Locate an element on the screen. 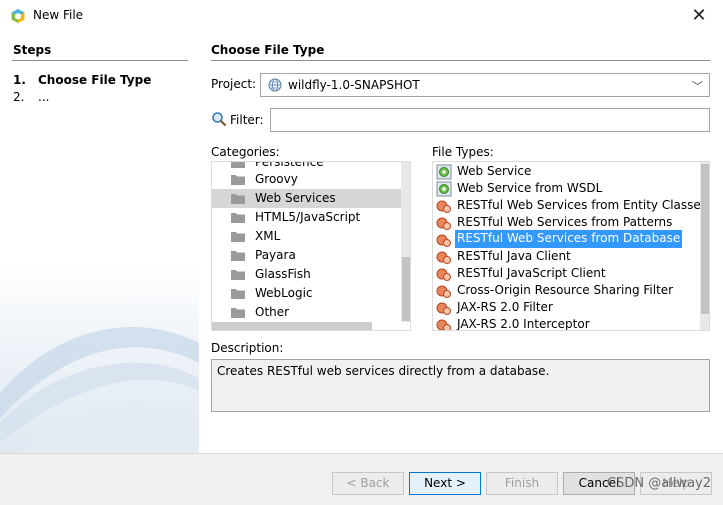 The height and width of the screenshot is (505, 723). category-item: HTML5/JavaScript is located at coordinates (311, 217).